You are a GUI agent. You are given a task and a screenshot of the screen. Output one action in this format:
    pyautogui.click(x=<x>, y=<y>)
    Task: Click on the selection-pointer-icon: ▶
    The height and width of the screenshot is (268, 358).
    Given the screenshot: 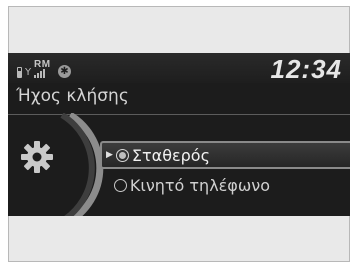 What is the action you would take?
    pyautogui.click(x=109, y=155)
    